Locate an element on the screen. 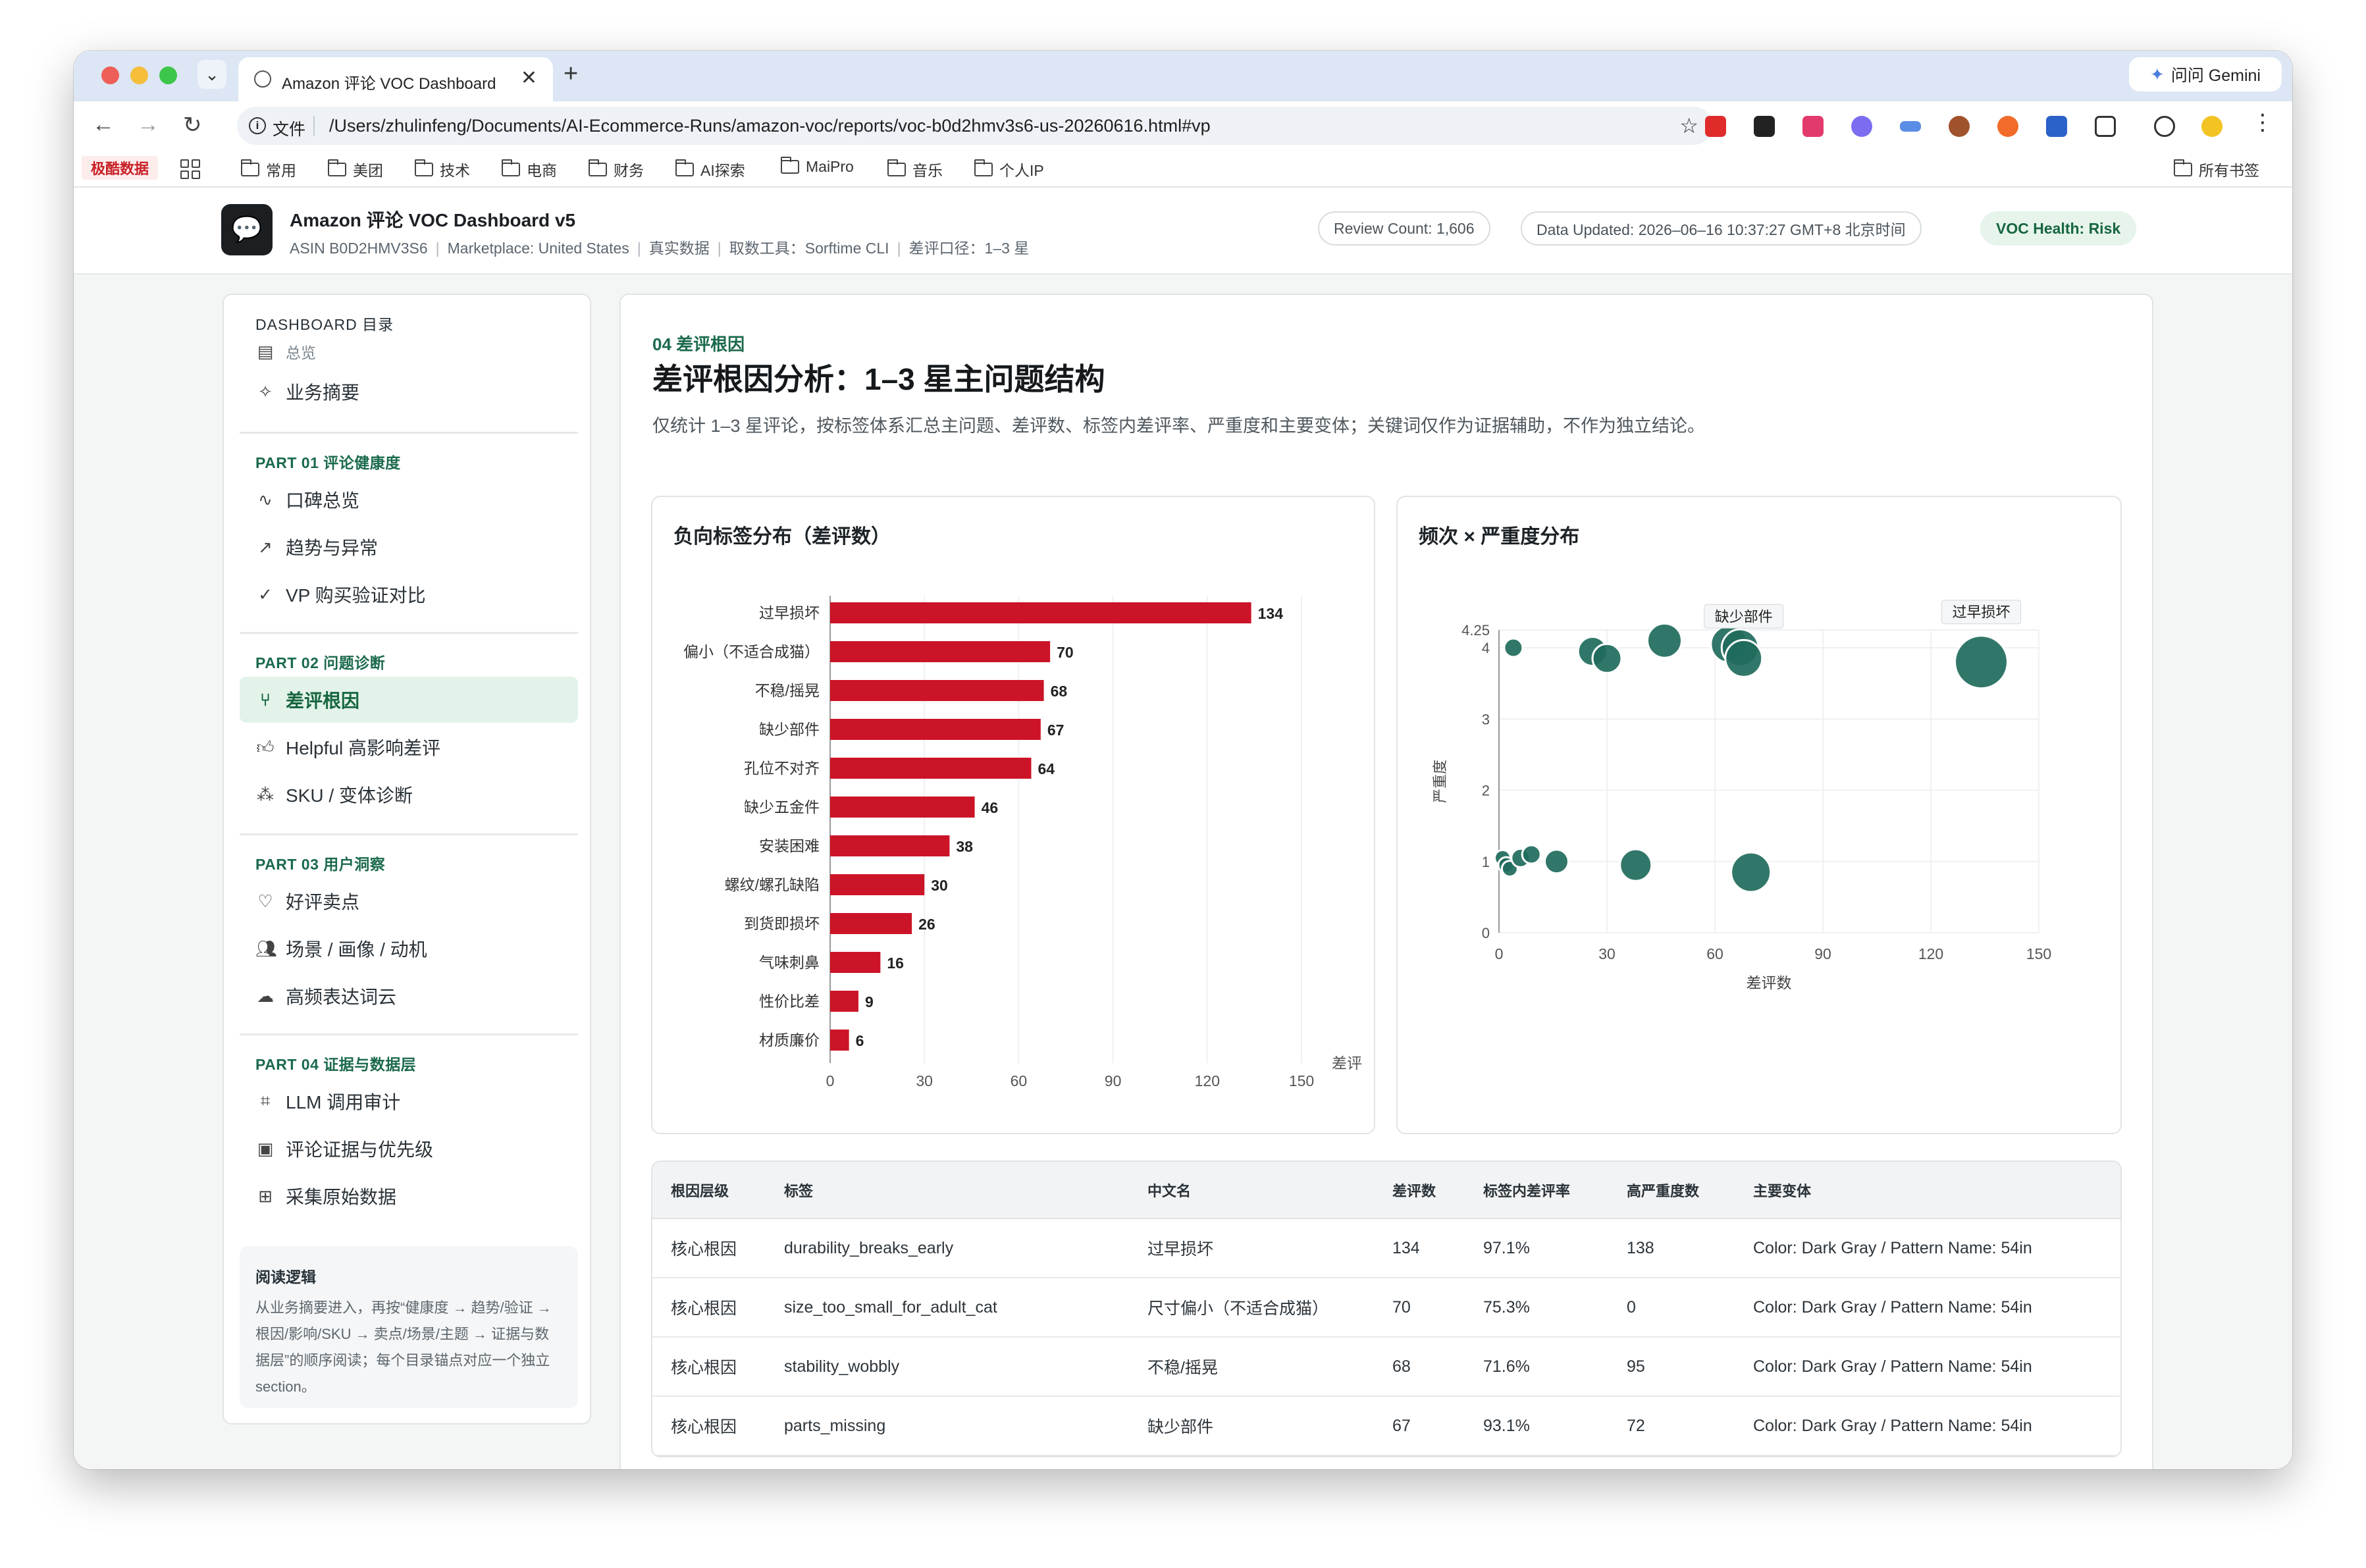 The height and width of the screenshot is (1568, 2366). extension-cookie-icon is located at coordinates (1959, 126).